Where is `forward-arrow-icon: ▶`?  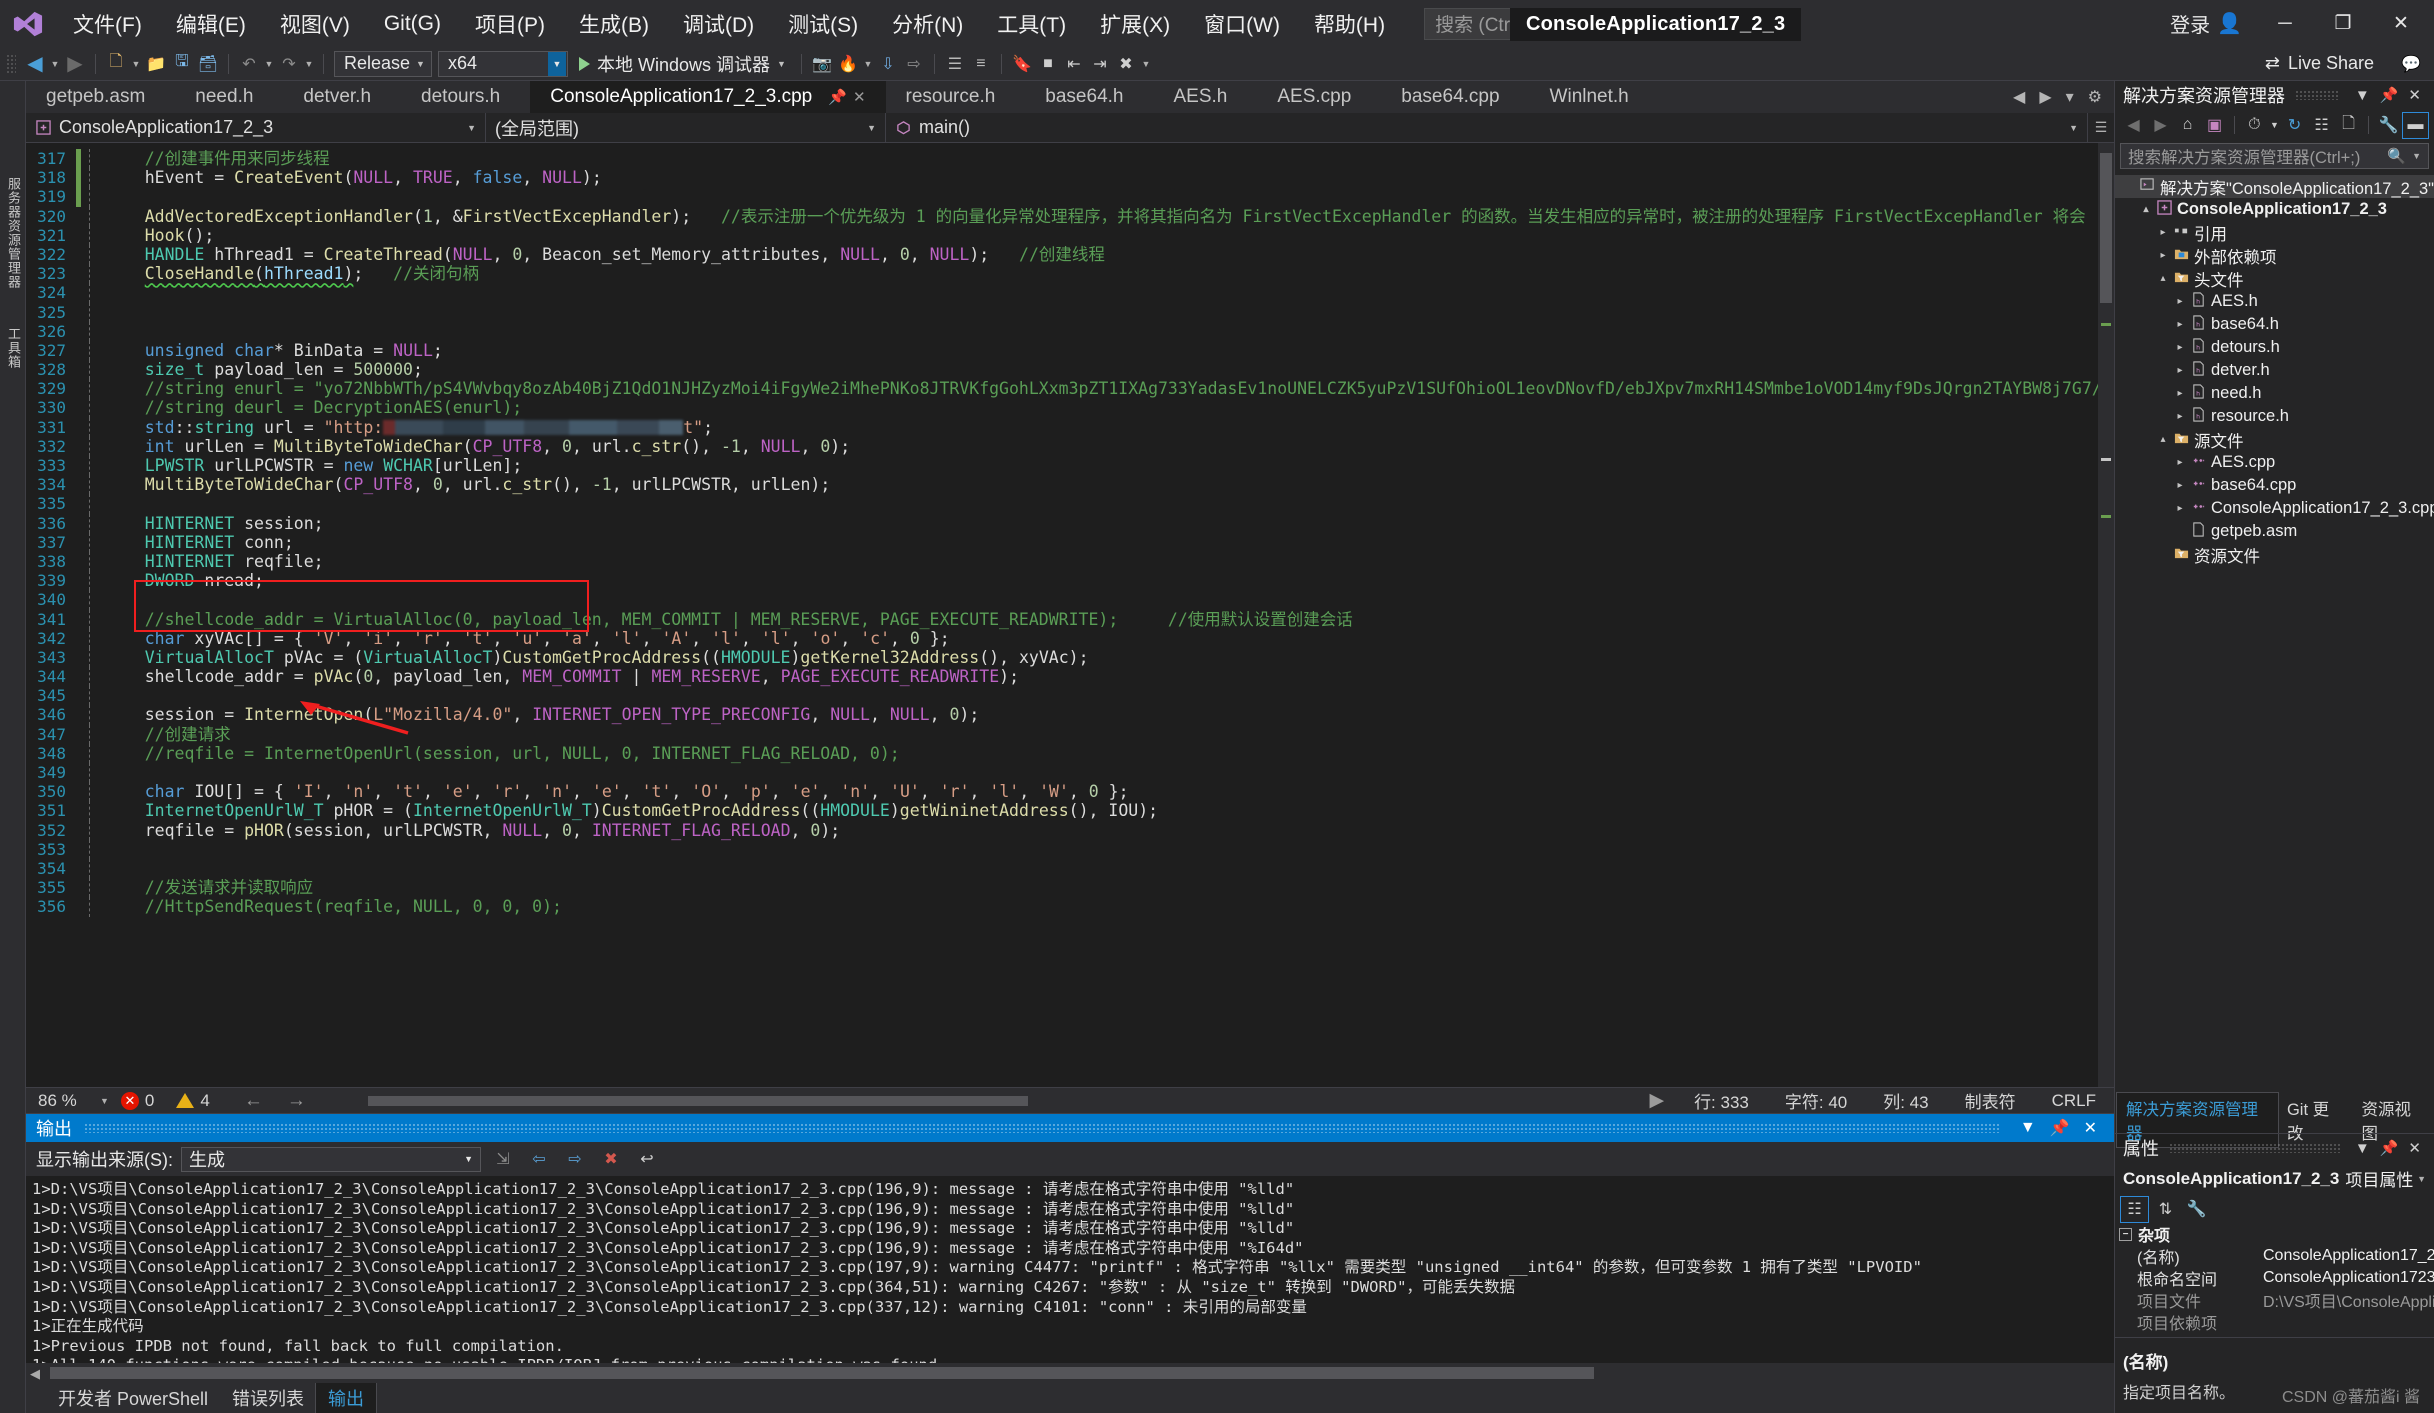
forward-arrow-icon: ▶ is located at coordinates (2160, 125).